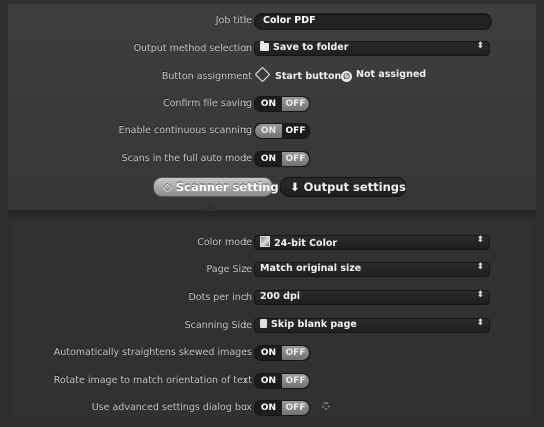 Image resolution: width=544 pixels, height=427 pixels. I want to click on folder-icon, so click(264, 46).